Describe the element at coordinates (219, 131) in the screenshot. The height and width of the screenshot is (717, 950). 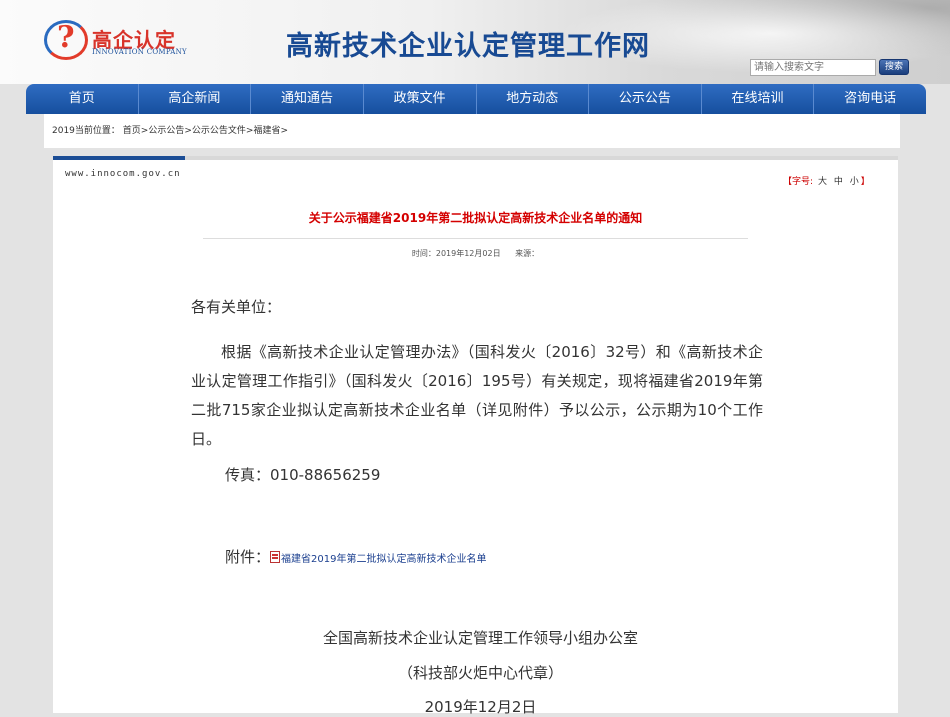
I see `breadcrumb-link-announcement-files: 公示公告文件` at that location.